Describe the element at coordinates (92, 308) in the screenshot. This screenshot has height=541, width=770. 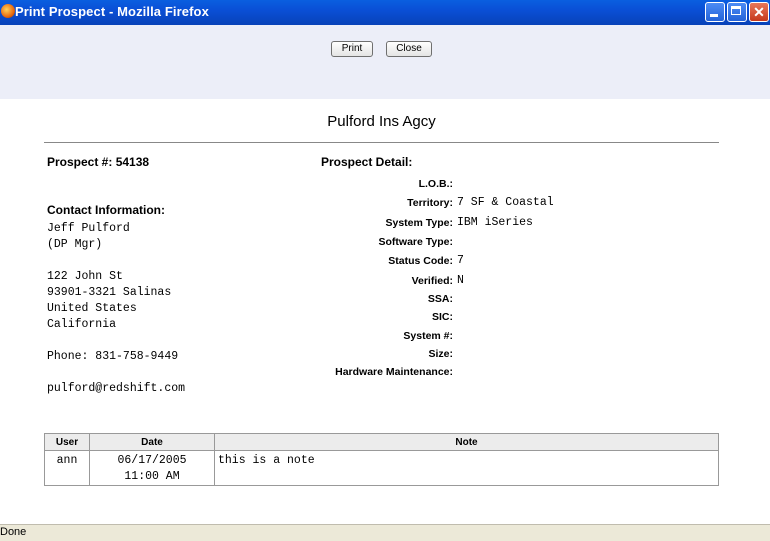
I see `address-line-3: United States` at that location.